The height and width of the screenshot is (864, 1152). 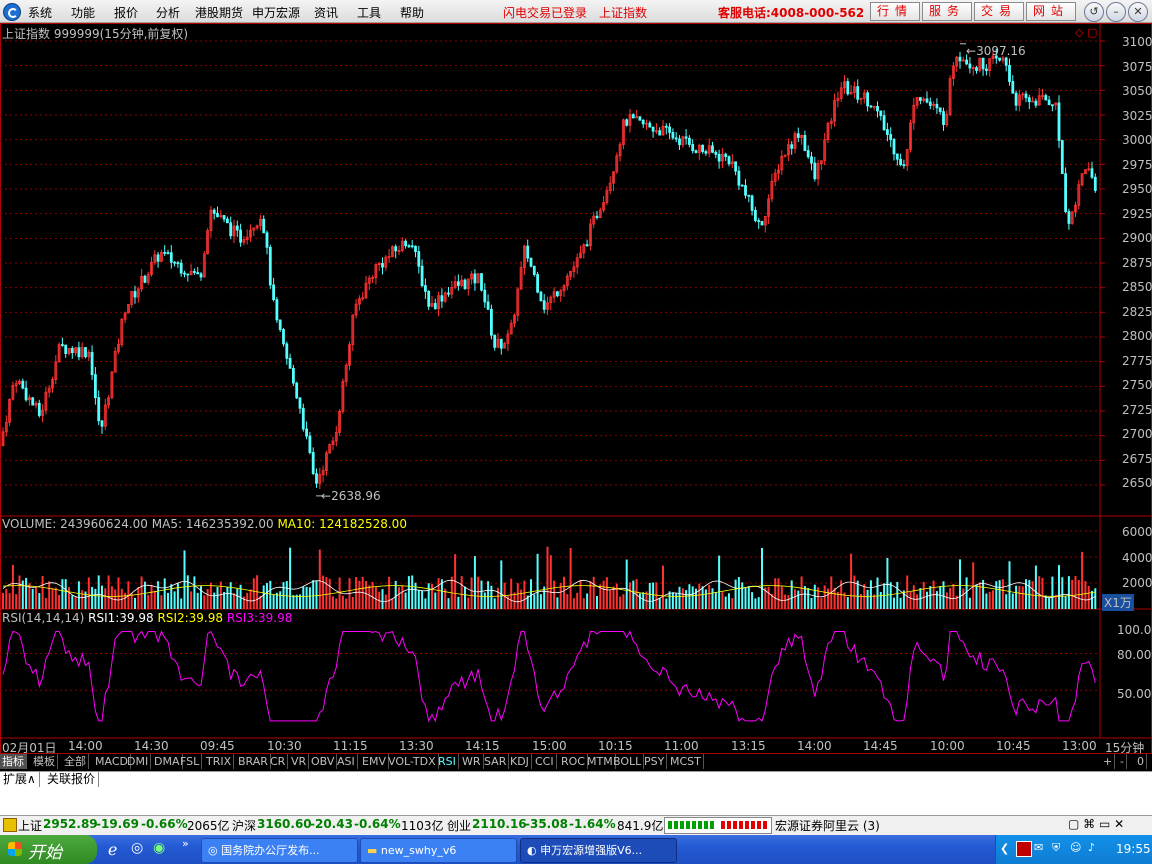 What do you see at coordinates (85, 746) in the screenshot?
I see `time-tick: 14:00` at bounding box center [85, 746].